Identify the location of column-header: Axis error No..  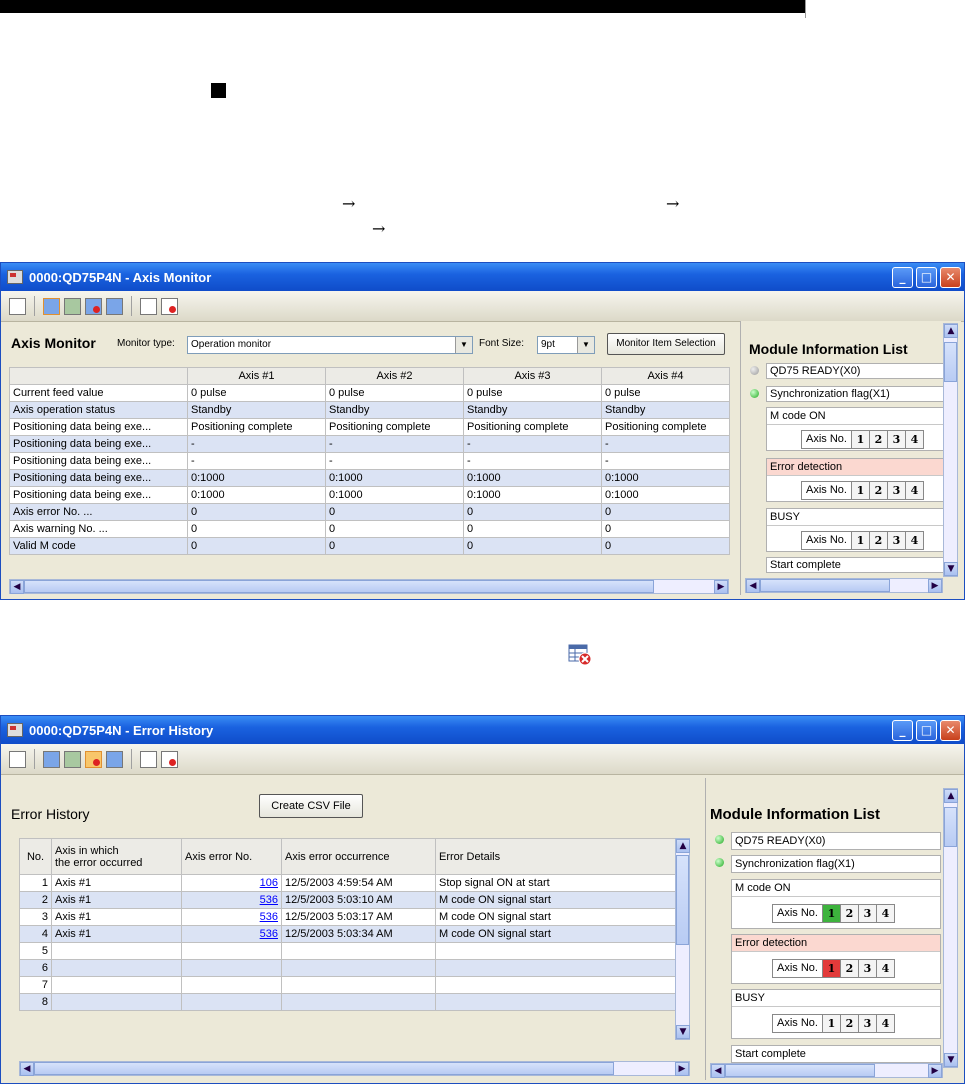
(231, 856).